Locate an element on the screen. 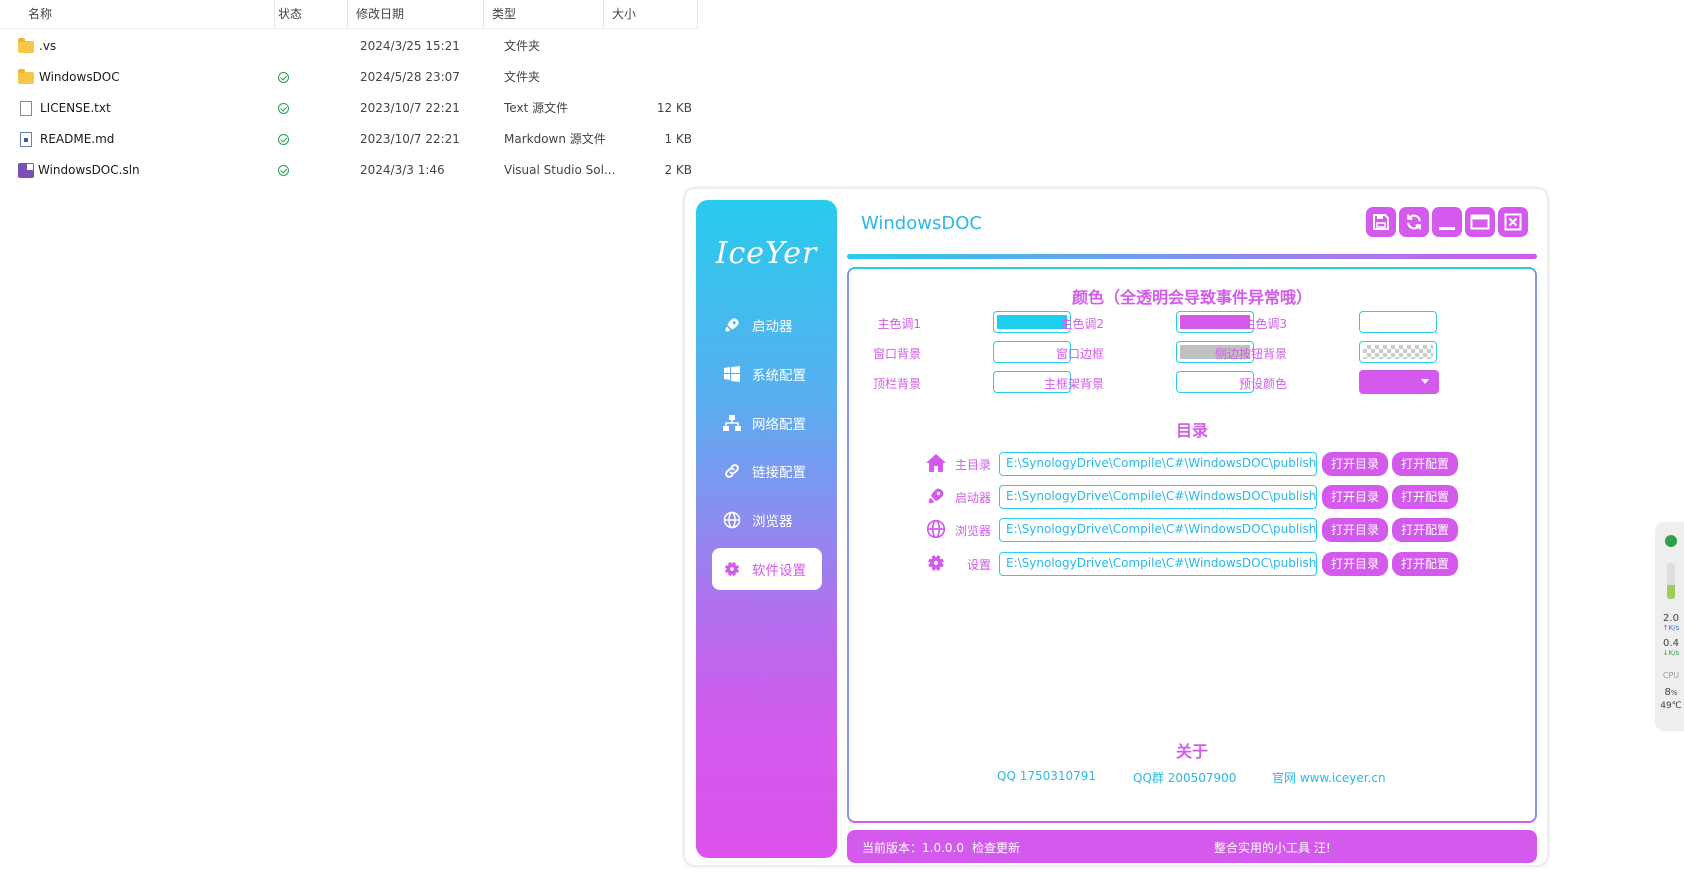  windows-icon is located at coordinates (732, 374).